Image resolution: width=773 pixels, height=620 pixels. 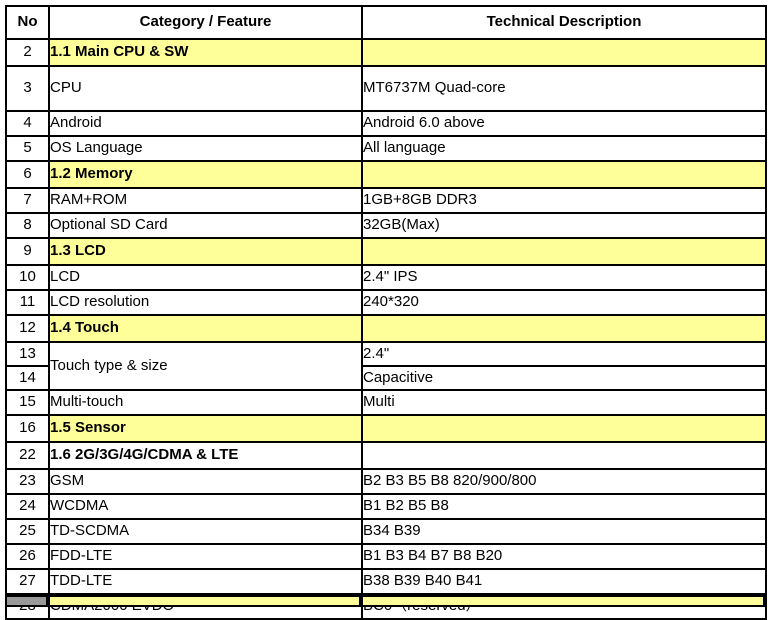 I want to click on table-row: 26 FDD-LTE B1 B3 B4 B7 B8 B20, so click(x=386, y=556).